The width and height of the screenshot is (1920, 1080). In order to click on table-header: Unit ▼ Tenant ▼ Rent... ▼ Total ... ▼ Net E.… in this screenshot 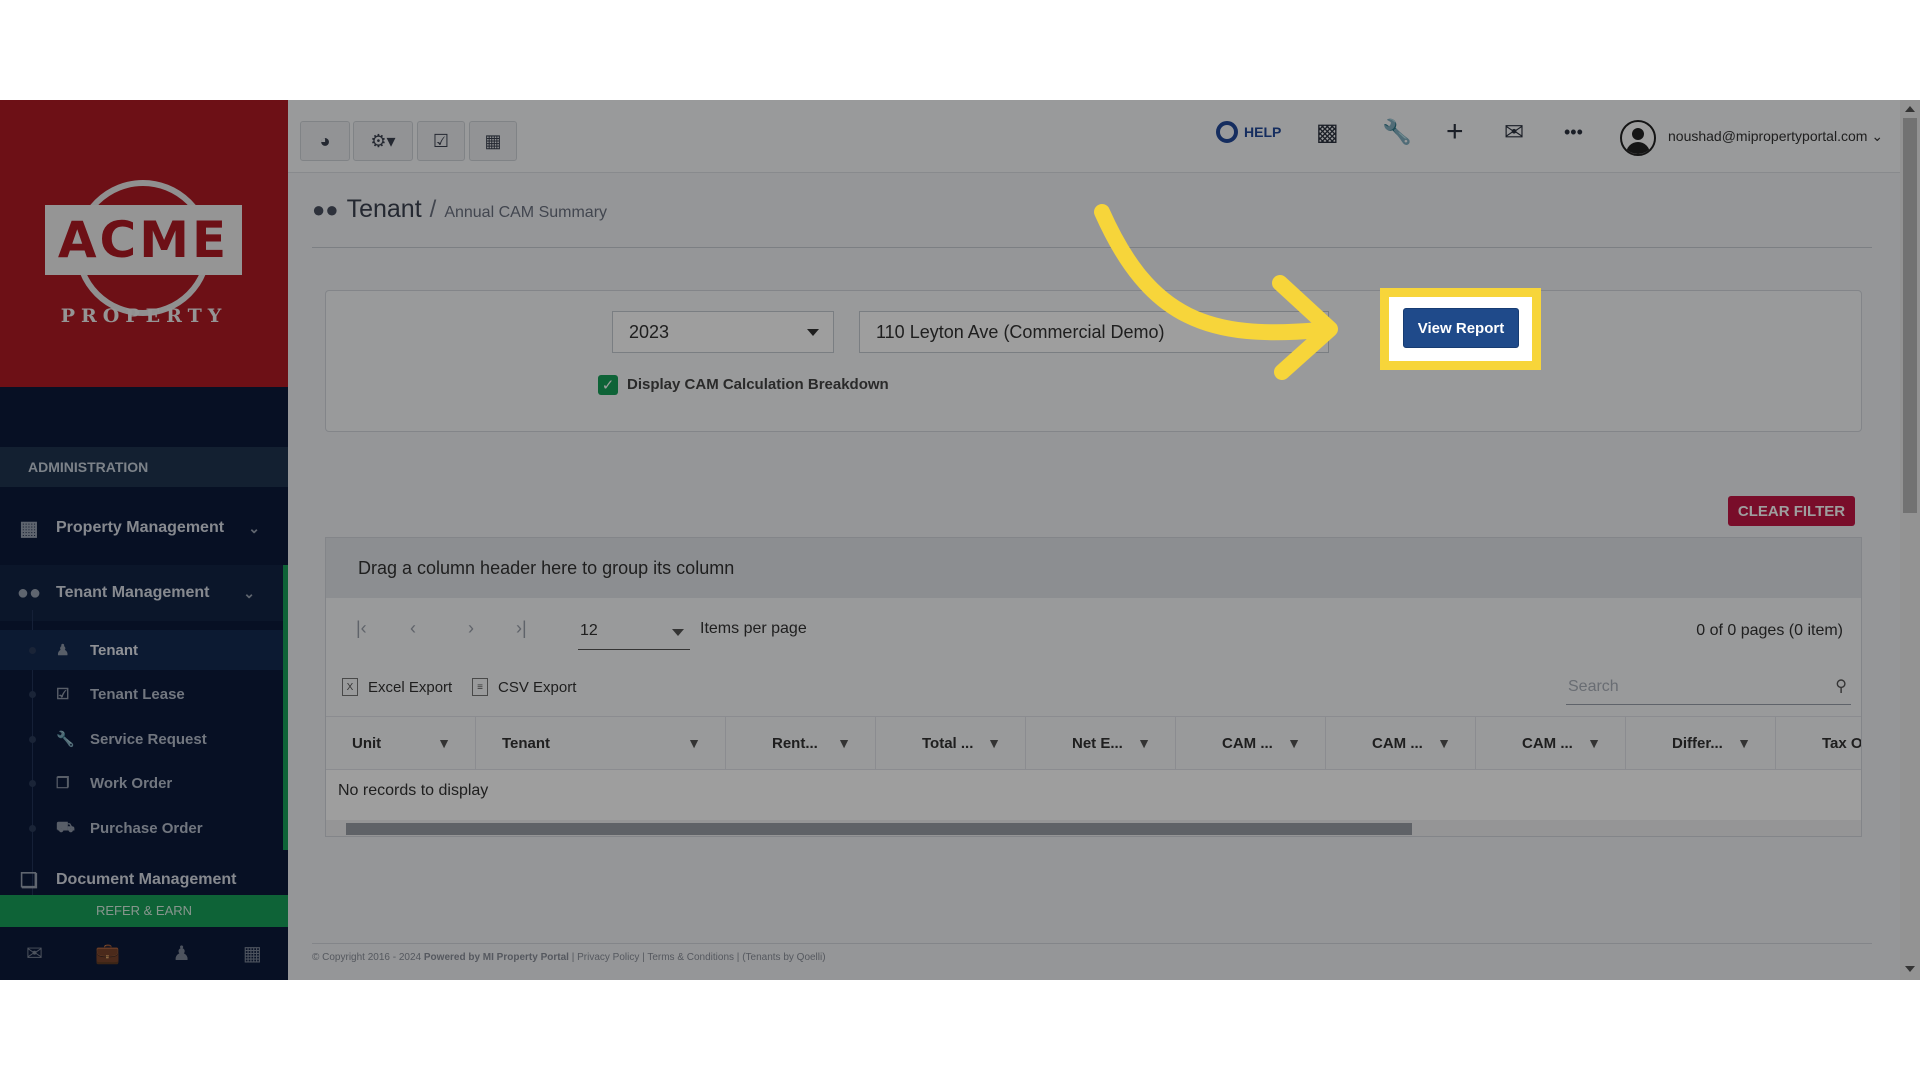, I will do `click(1094, 743)`.